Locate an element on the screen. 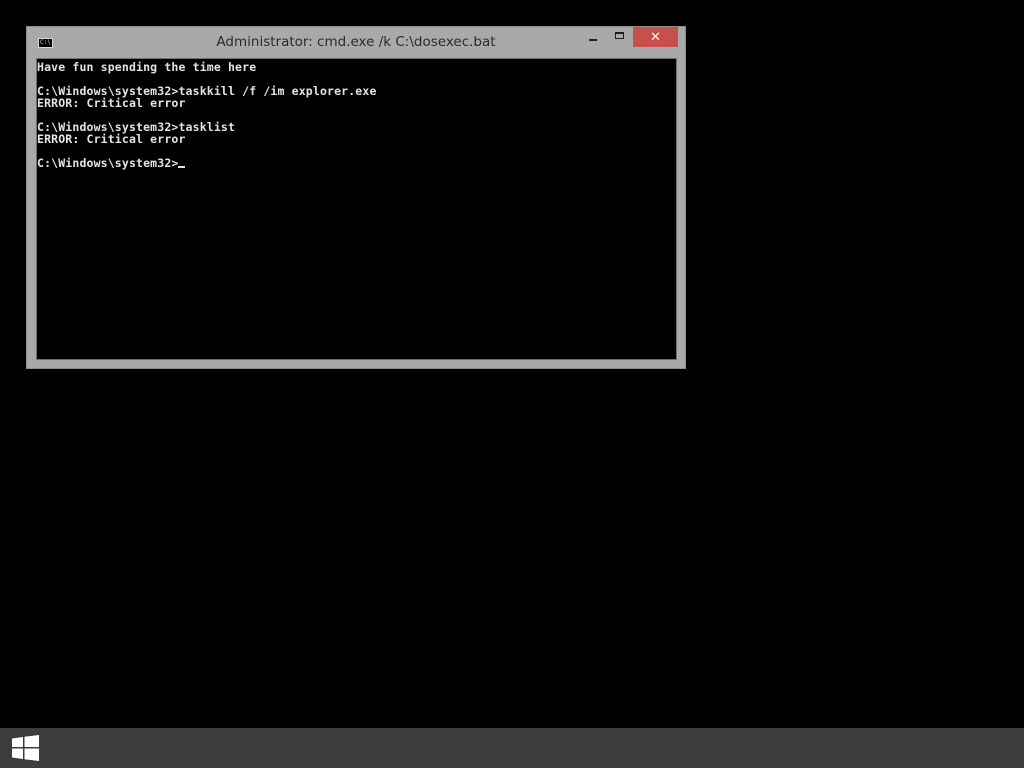 This screenshot has height=768, width=1024. maximize-icon is located at coordinates (619, 35).